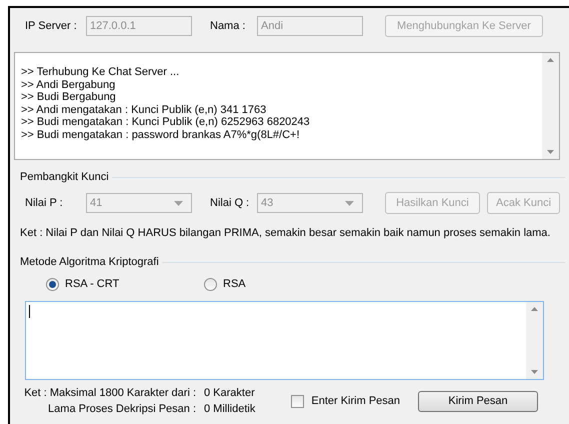 Image resolution: width=569 pixels, height=424 pixels. I want to click on chat-line: >> Budi mengatakan : password brankas A7%*g(8L#/C+!, so click(161, 135).